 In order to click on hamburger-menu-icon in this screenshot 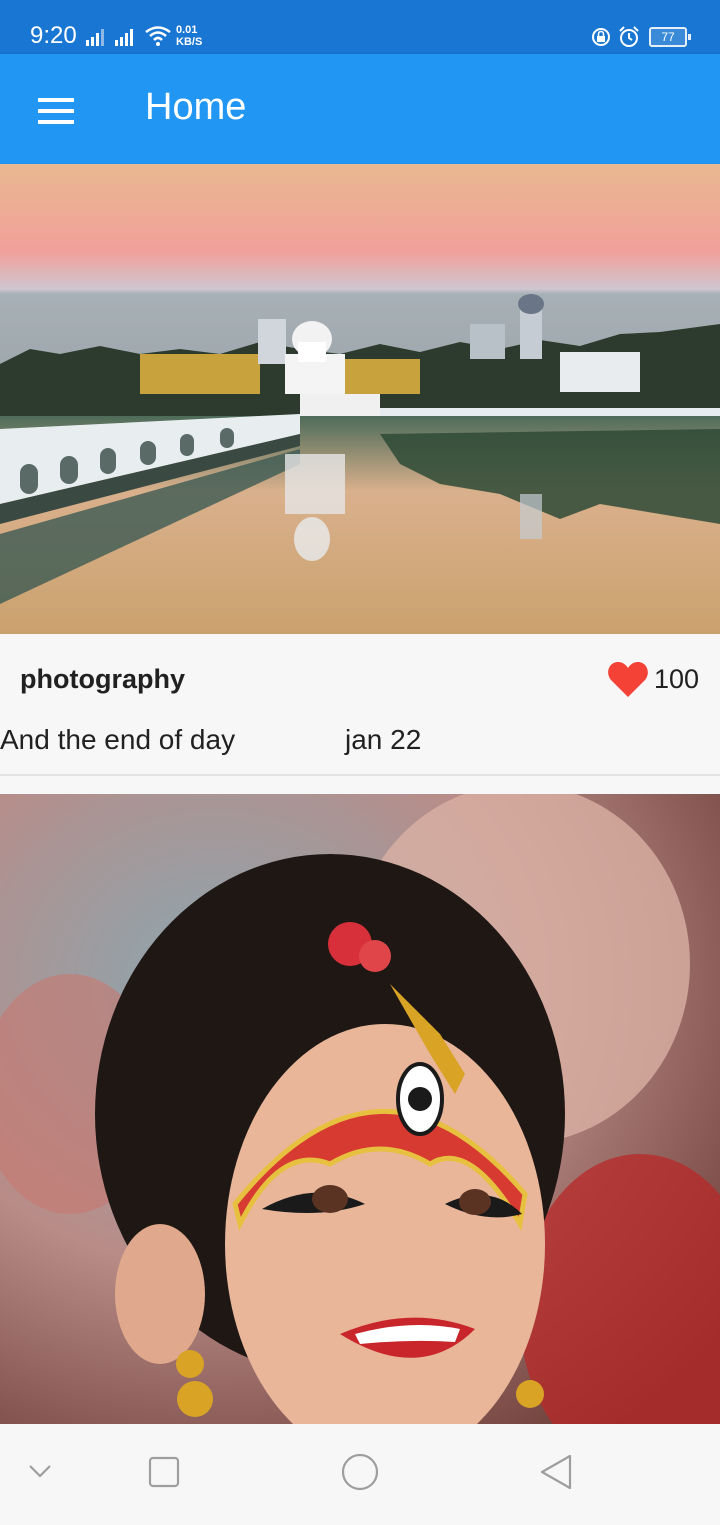, I will do `click(56, 111)`.